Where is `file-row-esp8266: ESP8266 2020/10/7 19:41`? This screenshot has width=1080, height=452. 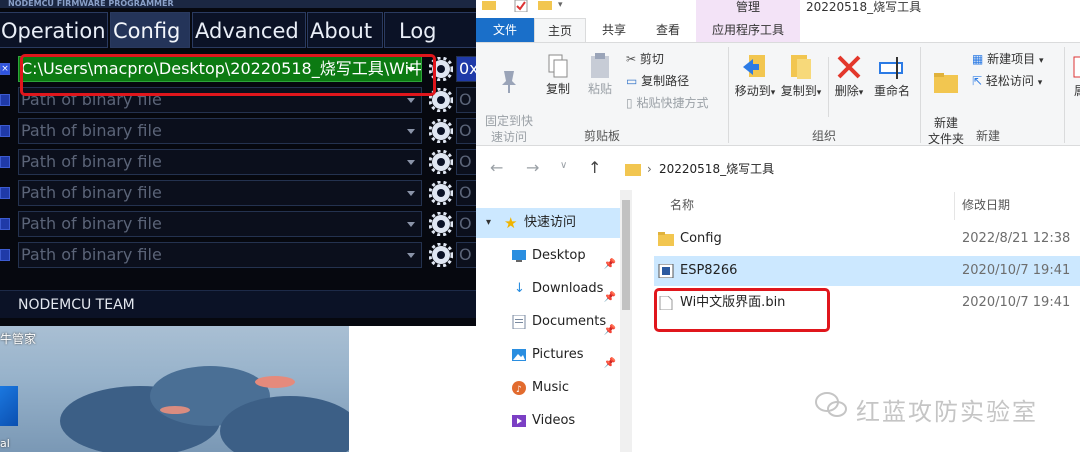 file-row-esp8266: ESP8266 2020/10/7 19:41 is located at coordinates (867, 271).